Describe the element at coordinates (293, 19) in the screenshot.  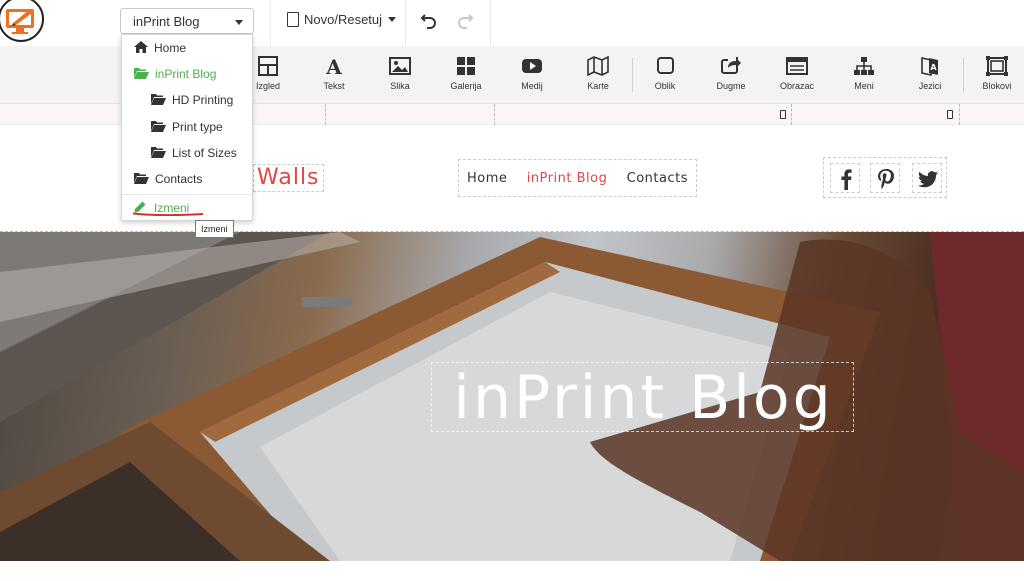
I see `file-icon` at that location.